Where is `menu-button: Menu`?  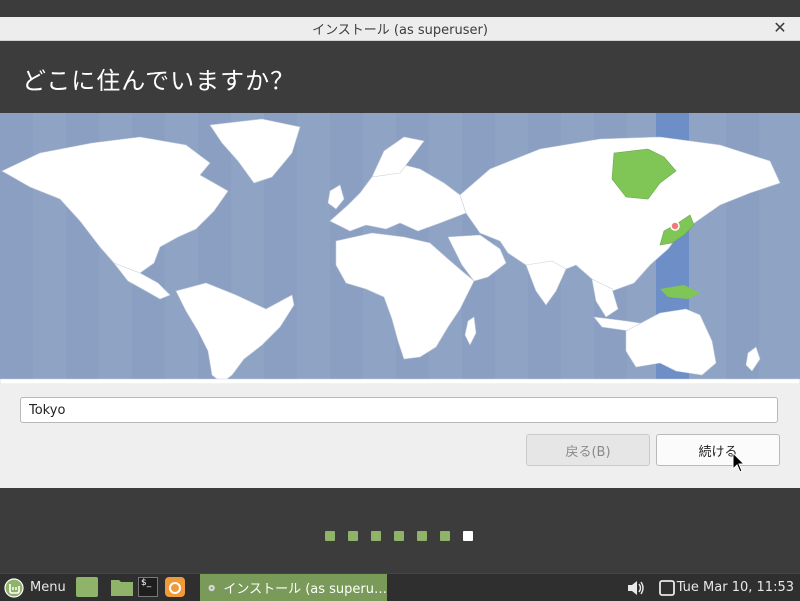 menu-button: Menu is located at coordinates (35, 587).